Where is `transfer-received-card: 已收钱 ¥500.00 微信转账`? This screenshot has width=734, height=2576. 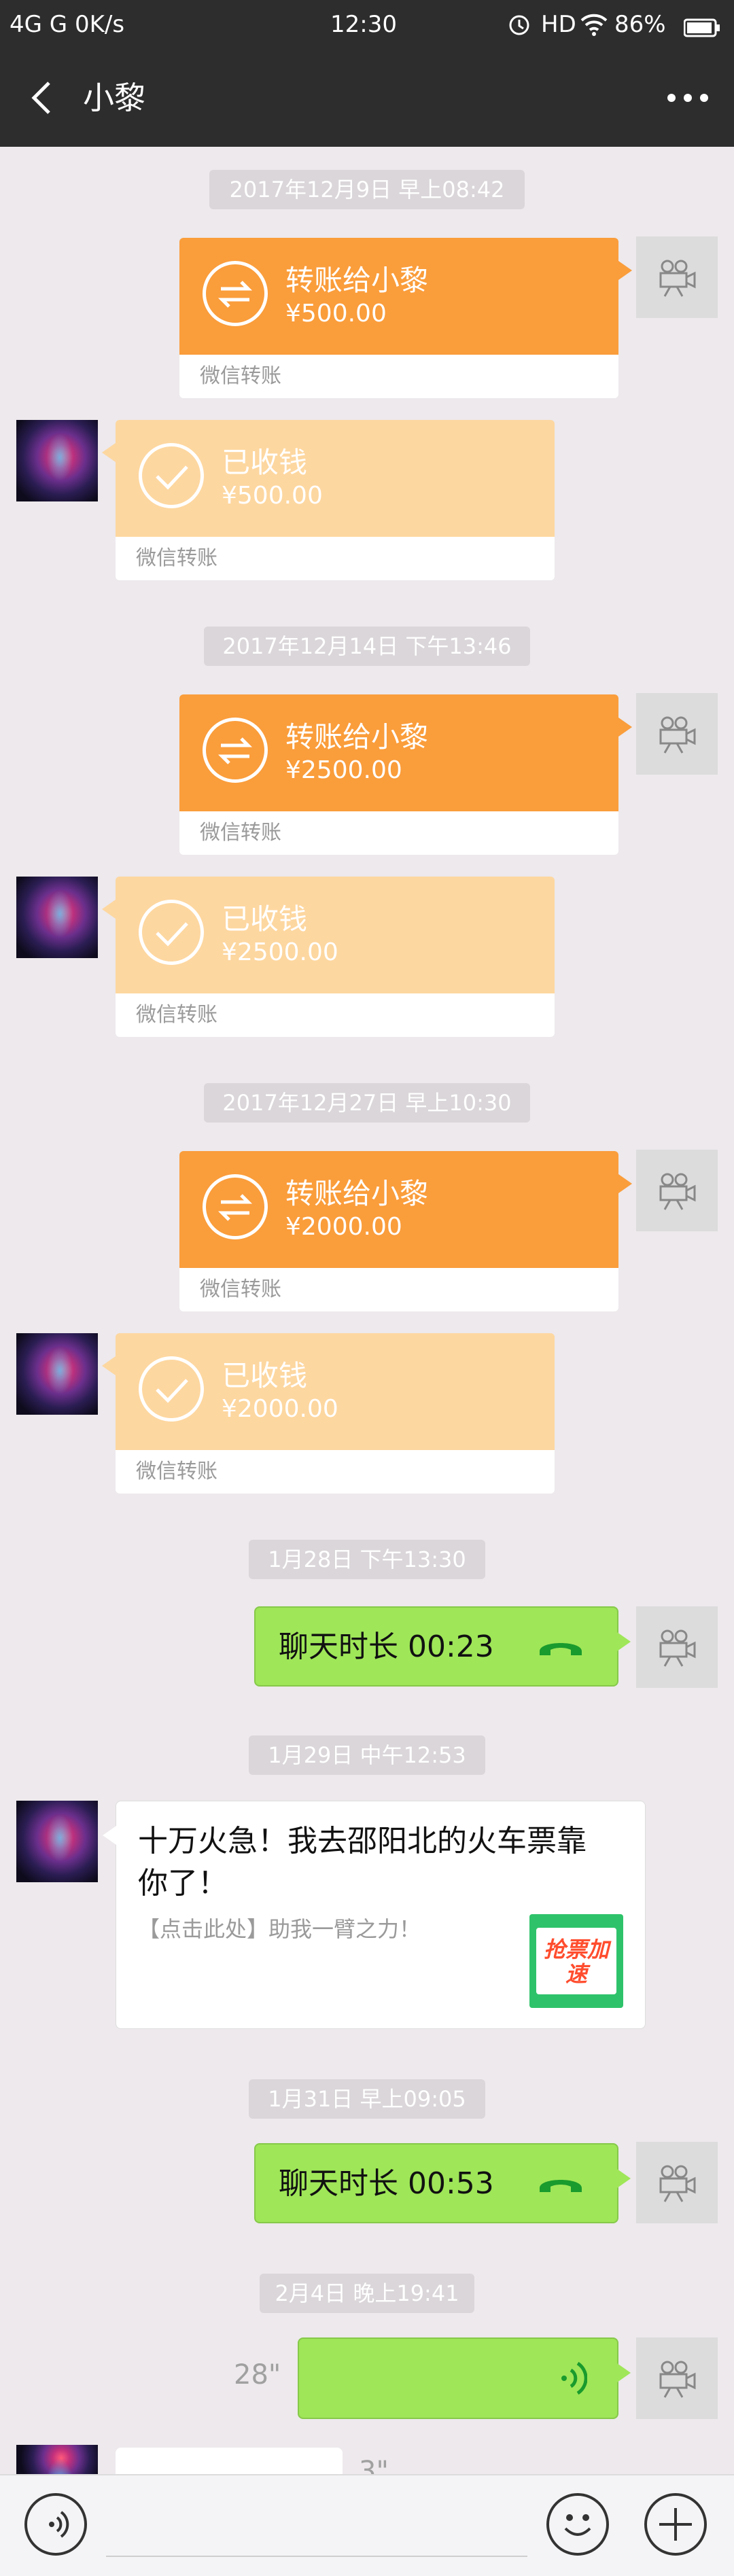
transfer-received-card: 已收钱 ¥500.00 微信转账 is located at coordinates (328, 500).